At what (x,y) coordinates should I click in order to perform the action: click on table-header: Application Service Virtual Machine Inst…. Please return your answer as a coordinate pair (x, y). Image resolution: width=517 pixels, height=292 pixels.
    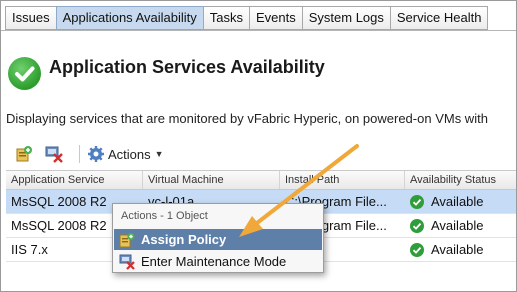
    Looking at the image, I should click on (261, 180).